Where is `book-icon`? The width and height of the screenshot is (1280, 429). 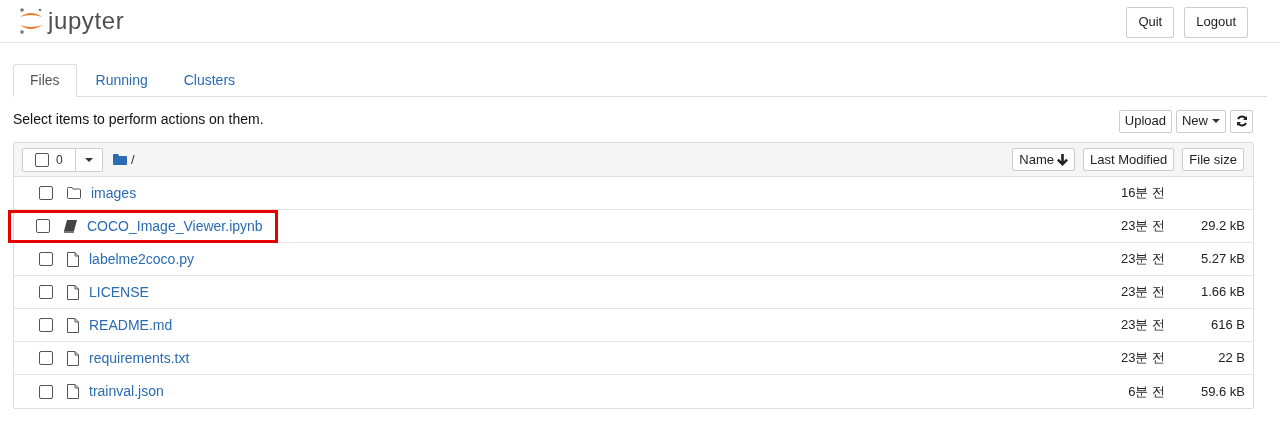
book-icon is located at coordinates (70, 226).